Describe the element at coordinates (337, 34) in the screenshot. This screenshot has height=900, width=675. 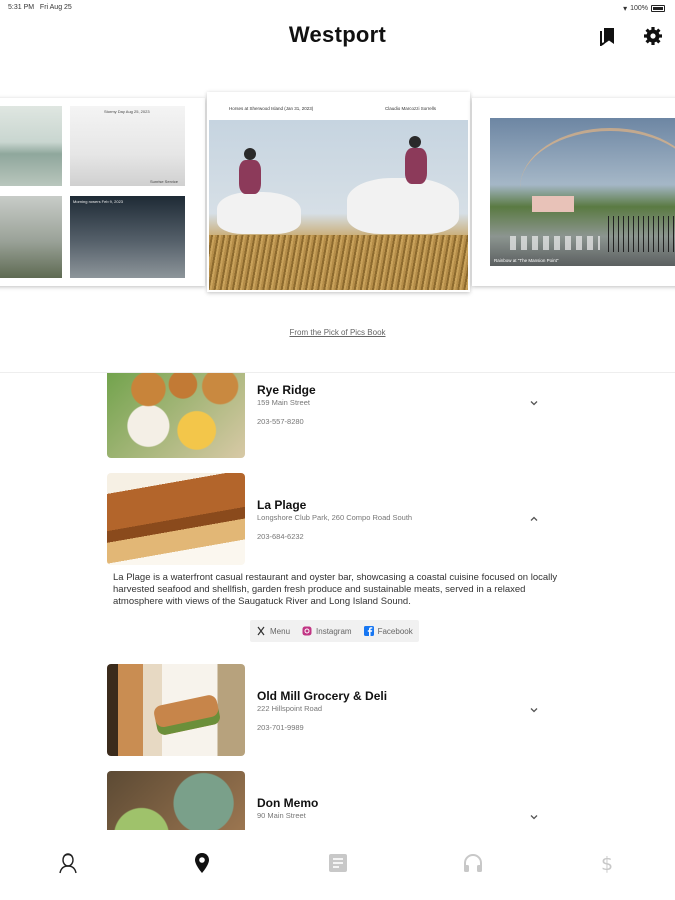
I see `page-title: Westport` at that location.